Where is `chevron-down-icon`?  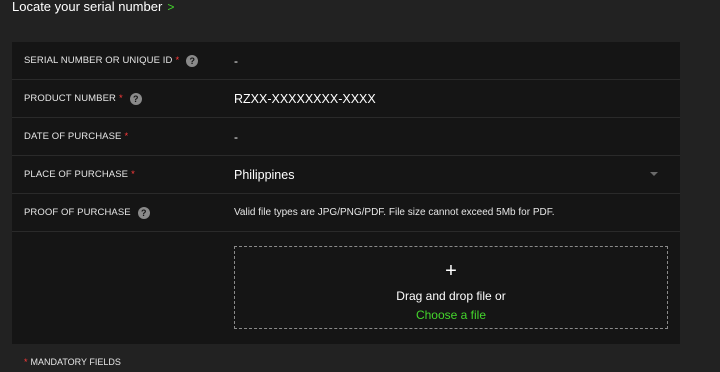
chevron-down-icon is located at coordinates (654, 174).